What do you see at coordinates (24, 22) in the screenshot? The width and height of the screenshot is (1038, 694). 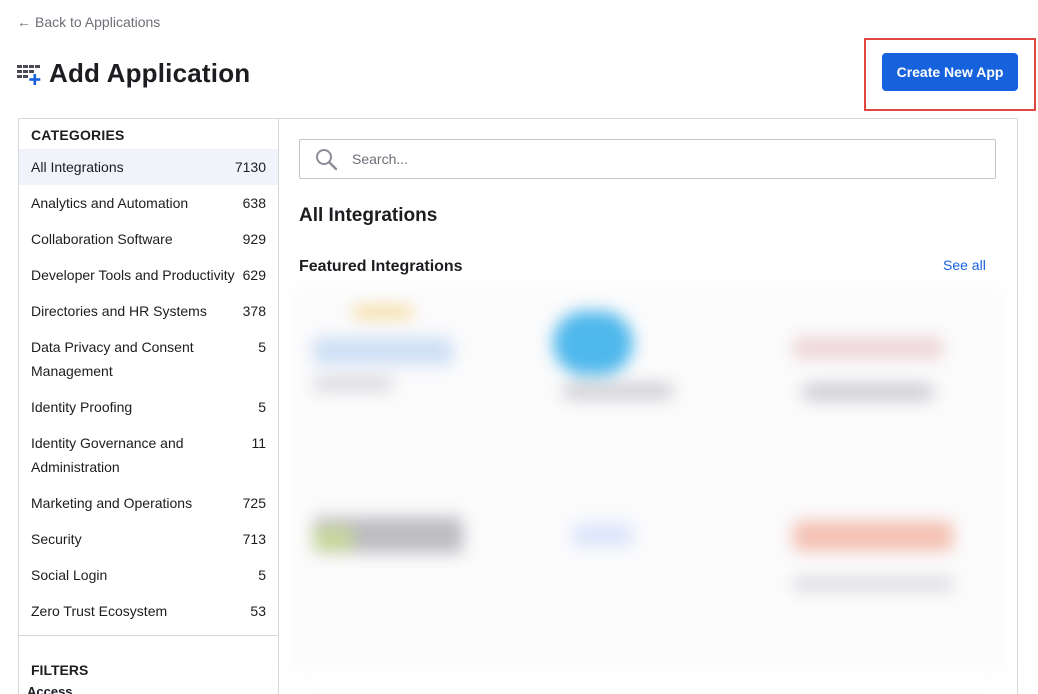 I see `arrow-left-icon: ←` at bounding box center [24, 22].